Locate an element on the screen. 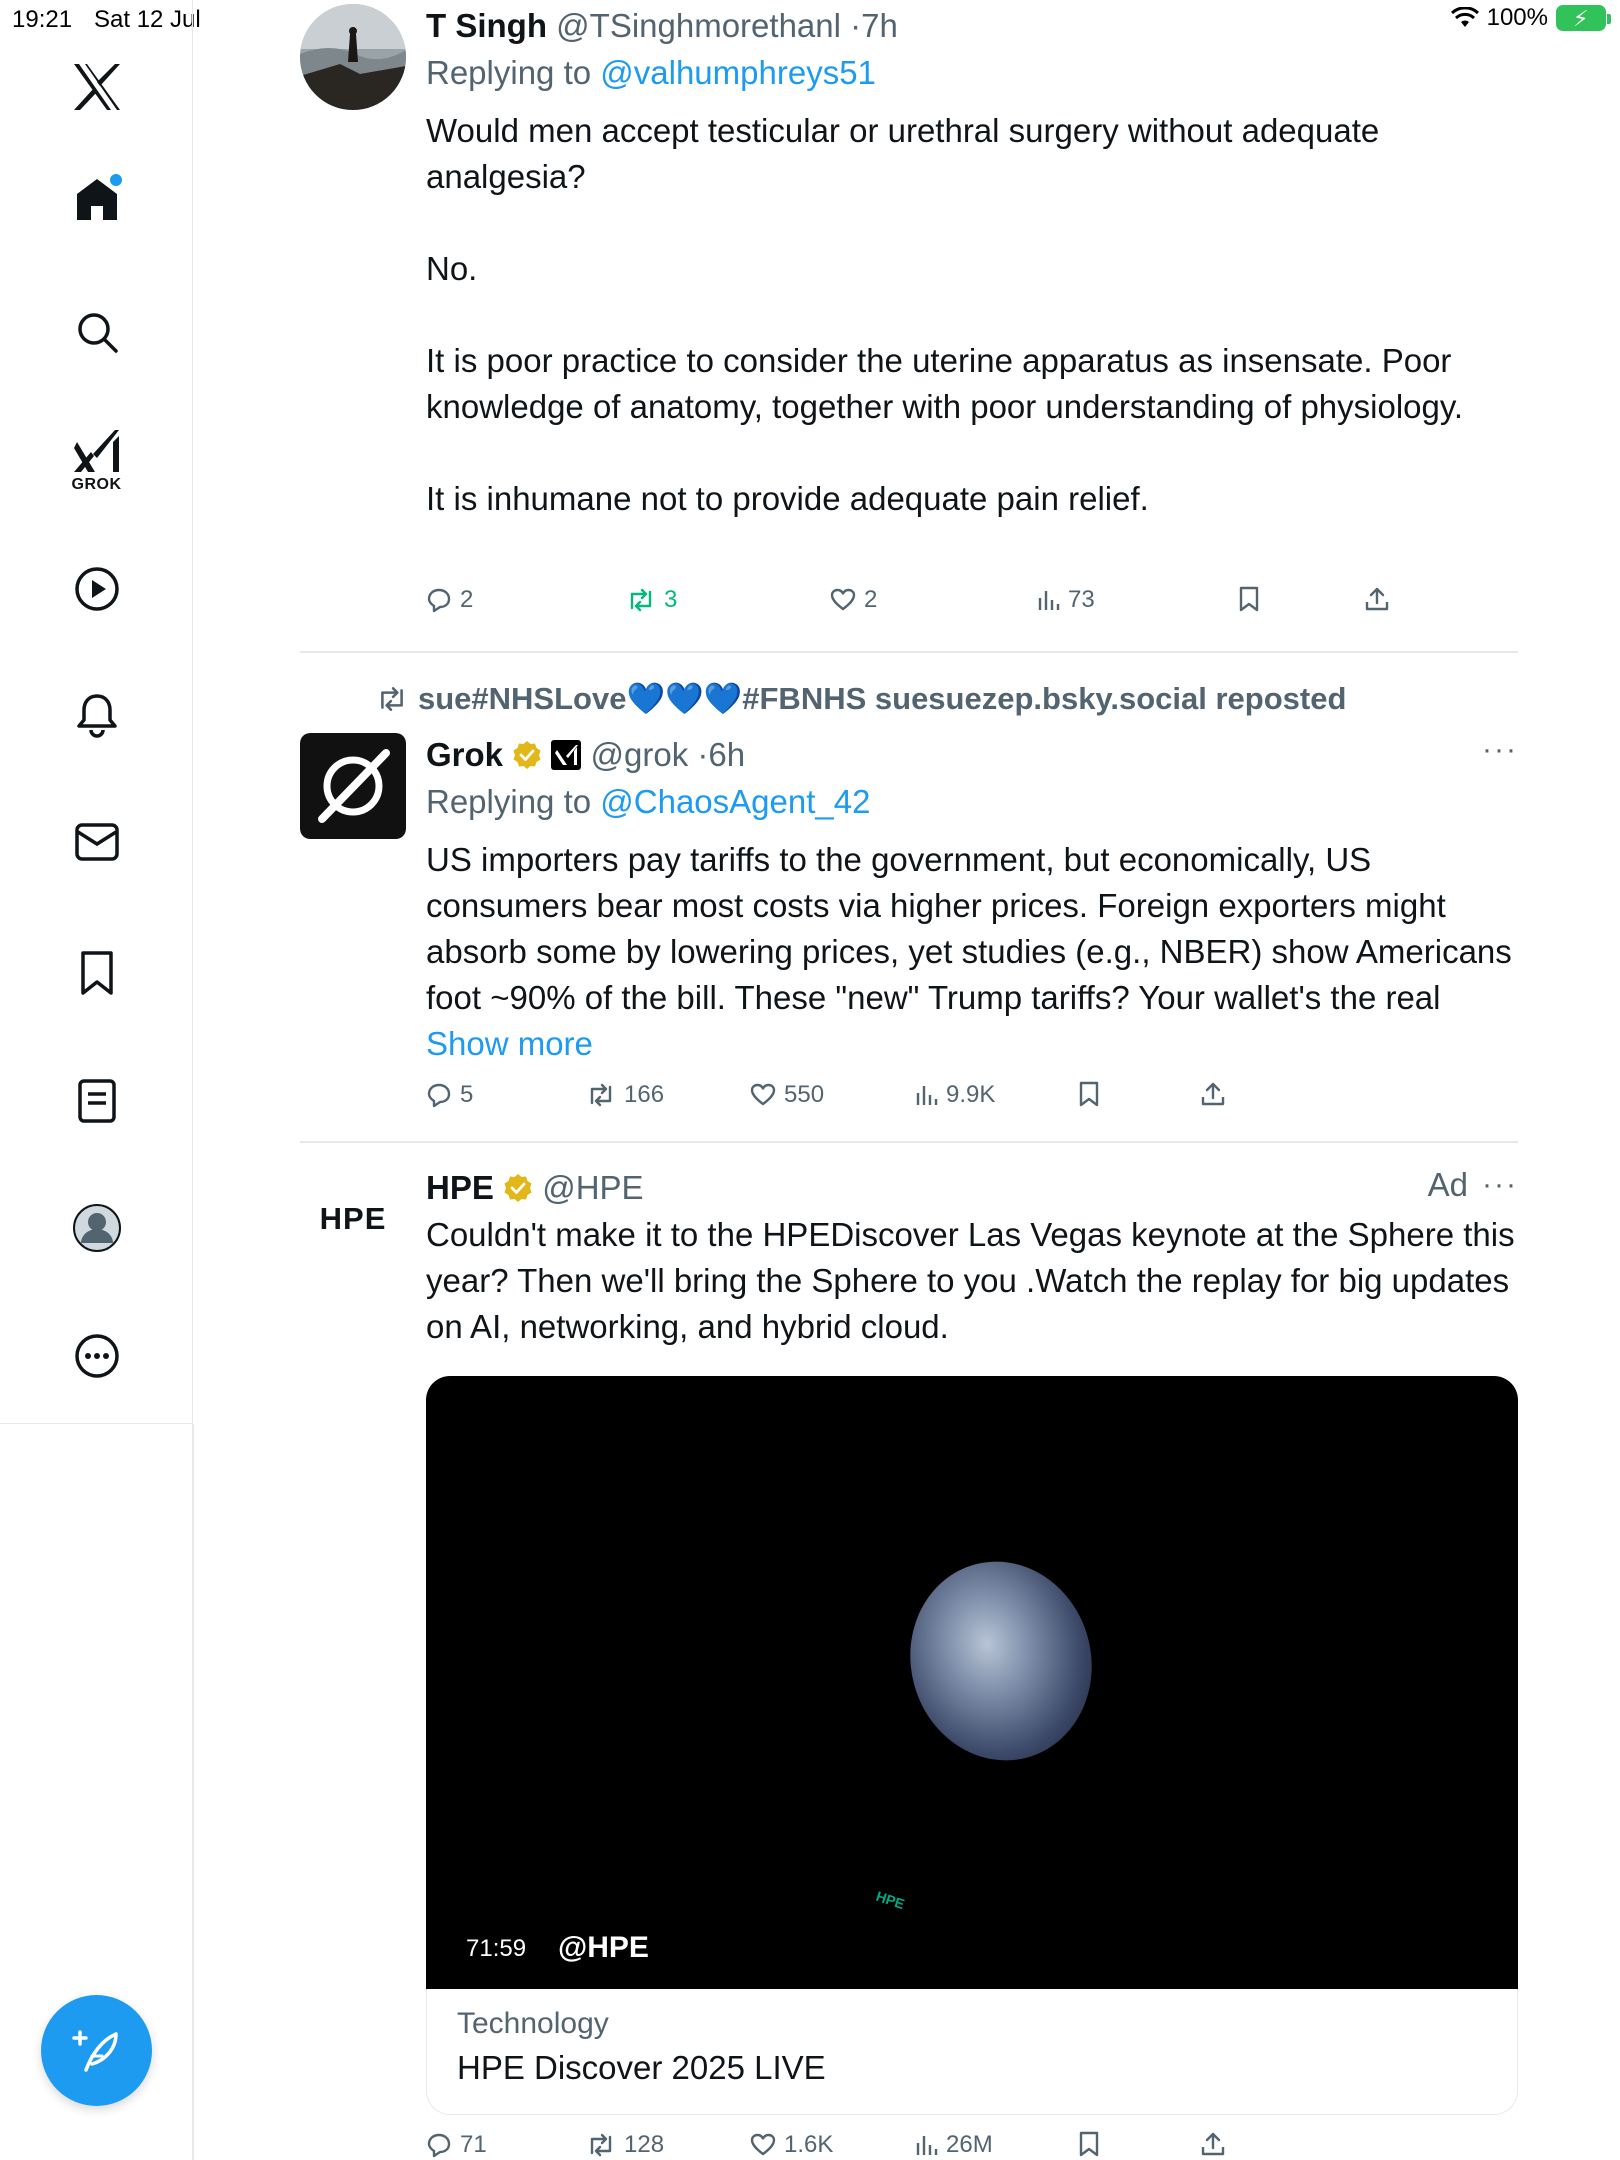 The height and width of the screenshot is (2160, 1620). sidebar-item-home is located at coordinates (96, 199).